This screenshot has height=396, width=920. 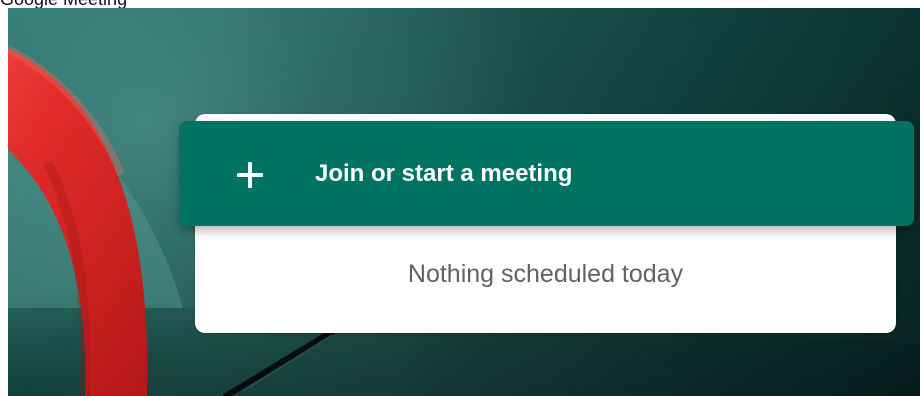 I want to click on plus-icon, so click(x=250, y=175).